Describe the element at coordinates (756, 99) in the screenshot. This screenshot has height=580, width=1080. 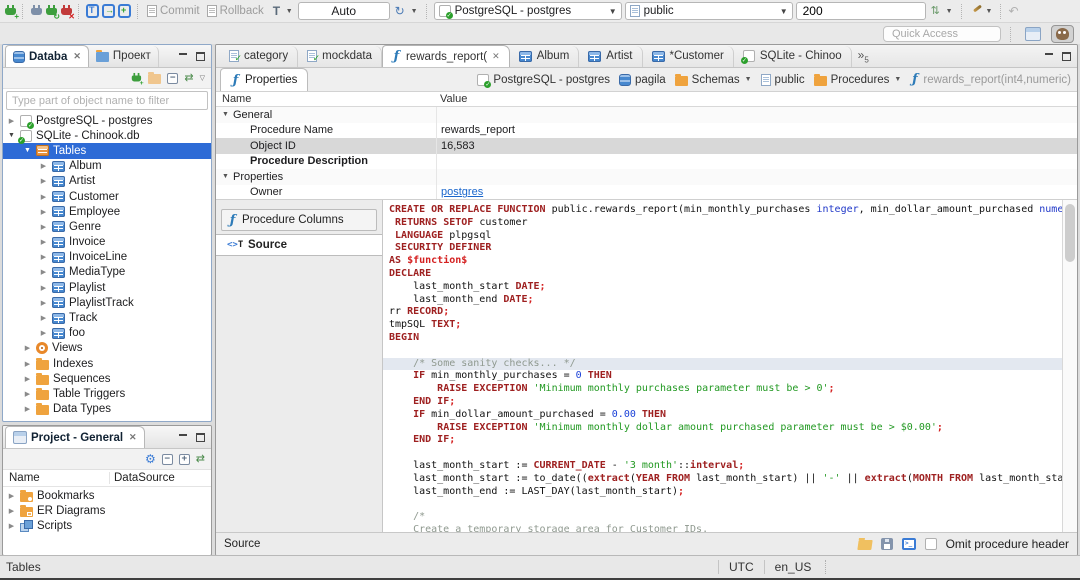
I see `column-value: Value` at that location.